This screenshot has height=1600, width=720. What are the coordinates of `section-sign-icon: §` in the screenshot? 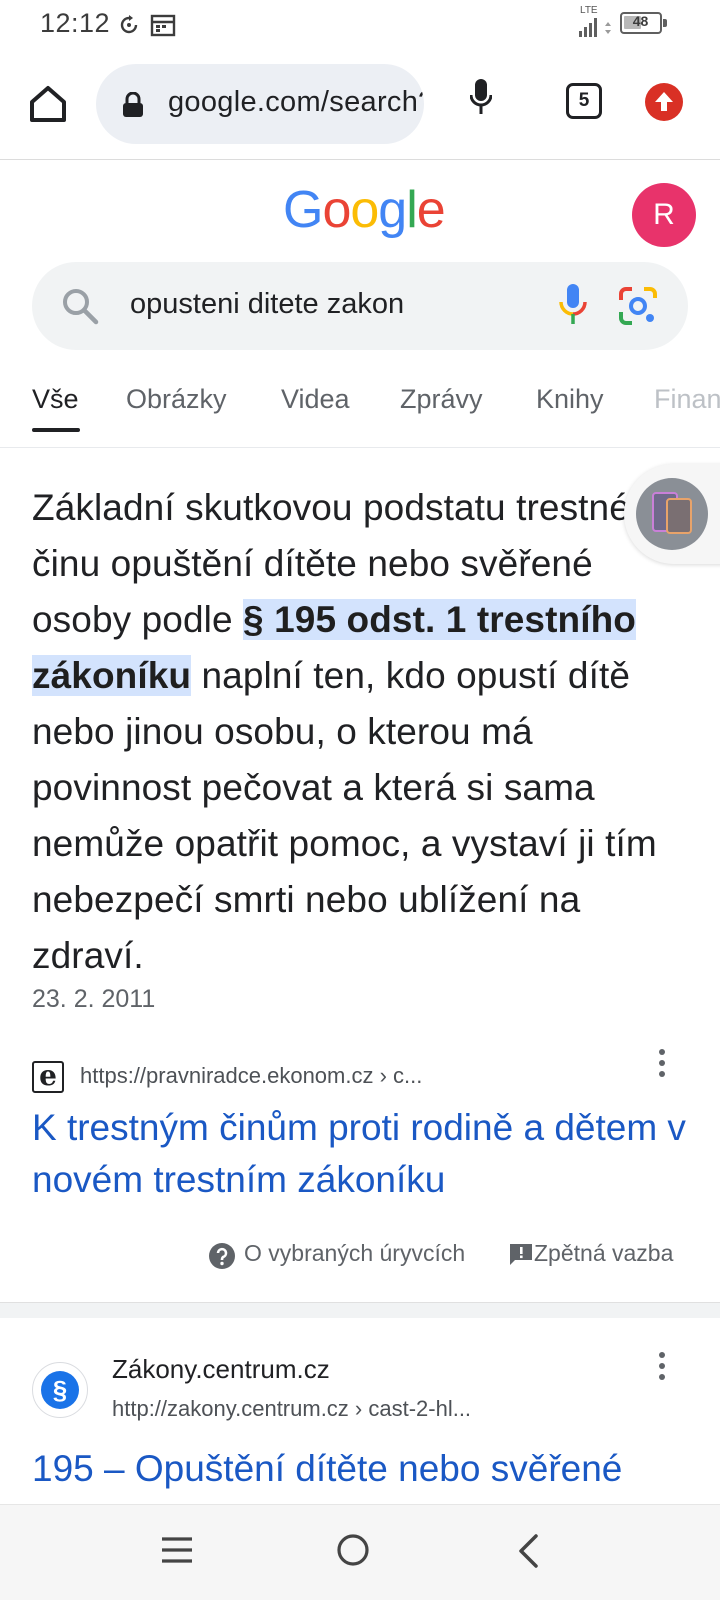 It's located at (60, 1390).